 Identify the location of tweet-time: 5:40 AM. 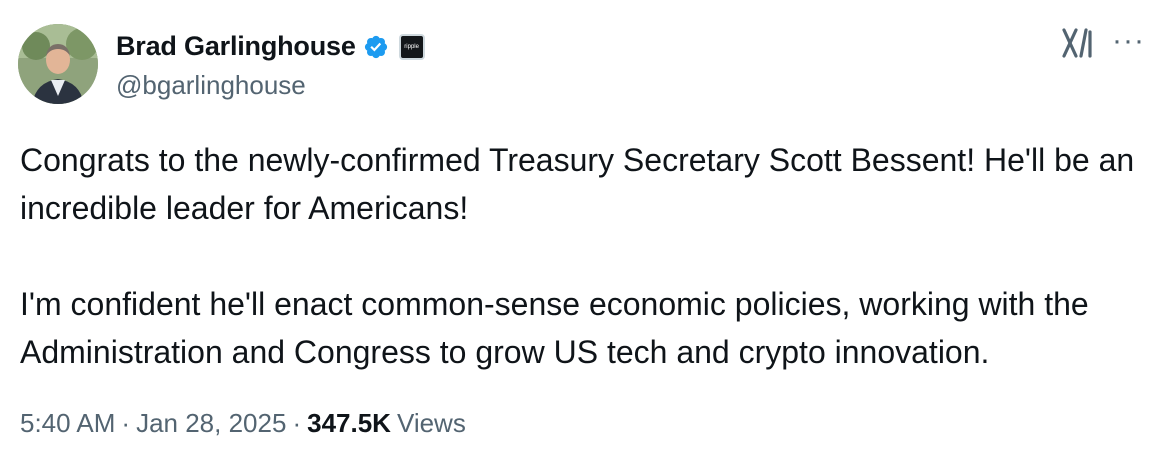
(67, 423).